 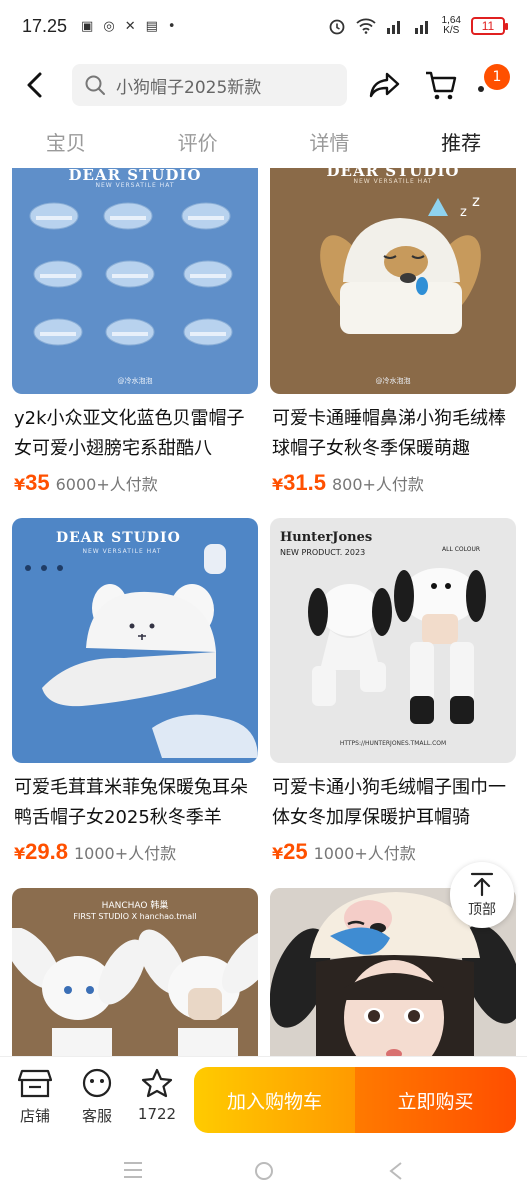 I want to click on back-nav-button, so click(x=396, y=1173).